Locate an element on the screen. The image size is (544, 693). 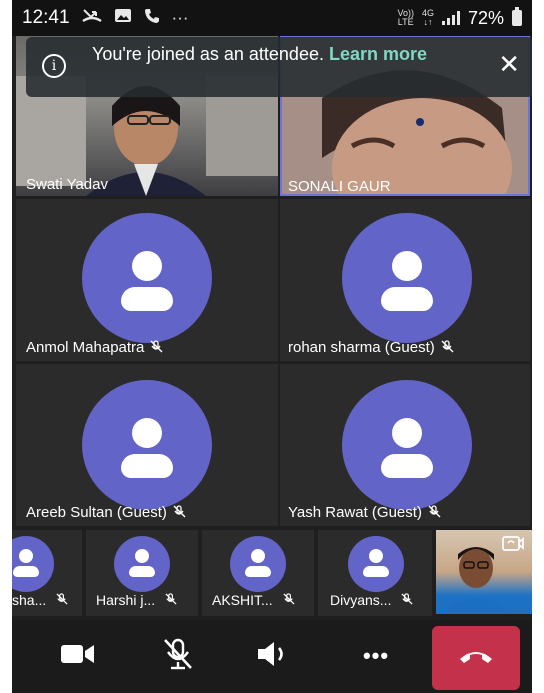
network-type-icon: 4G ↓↑ is located at coordinates (427, 17).